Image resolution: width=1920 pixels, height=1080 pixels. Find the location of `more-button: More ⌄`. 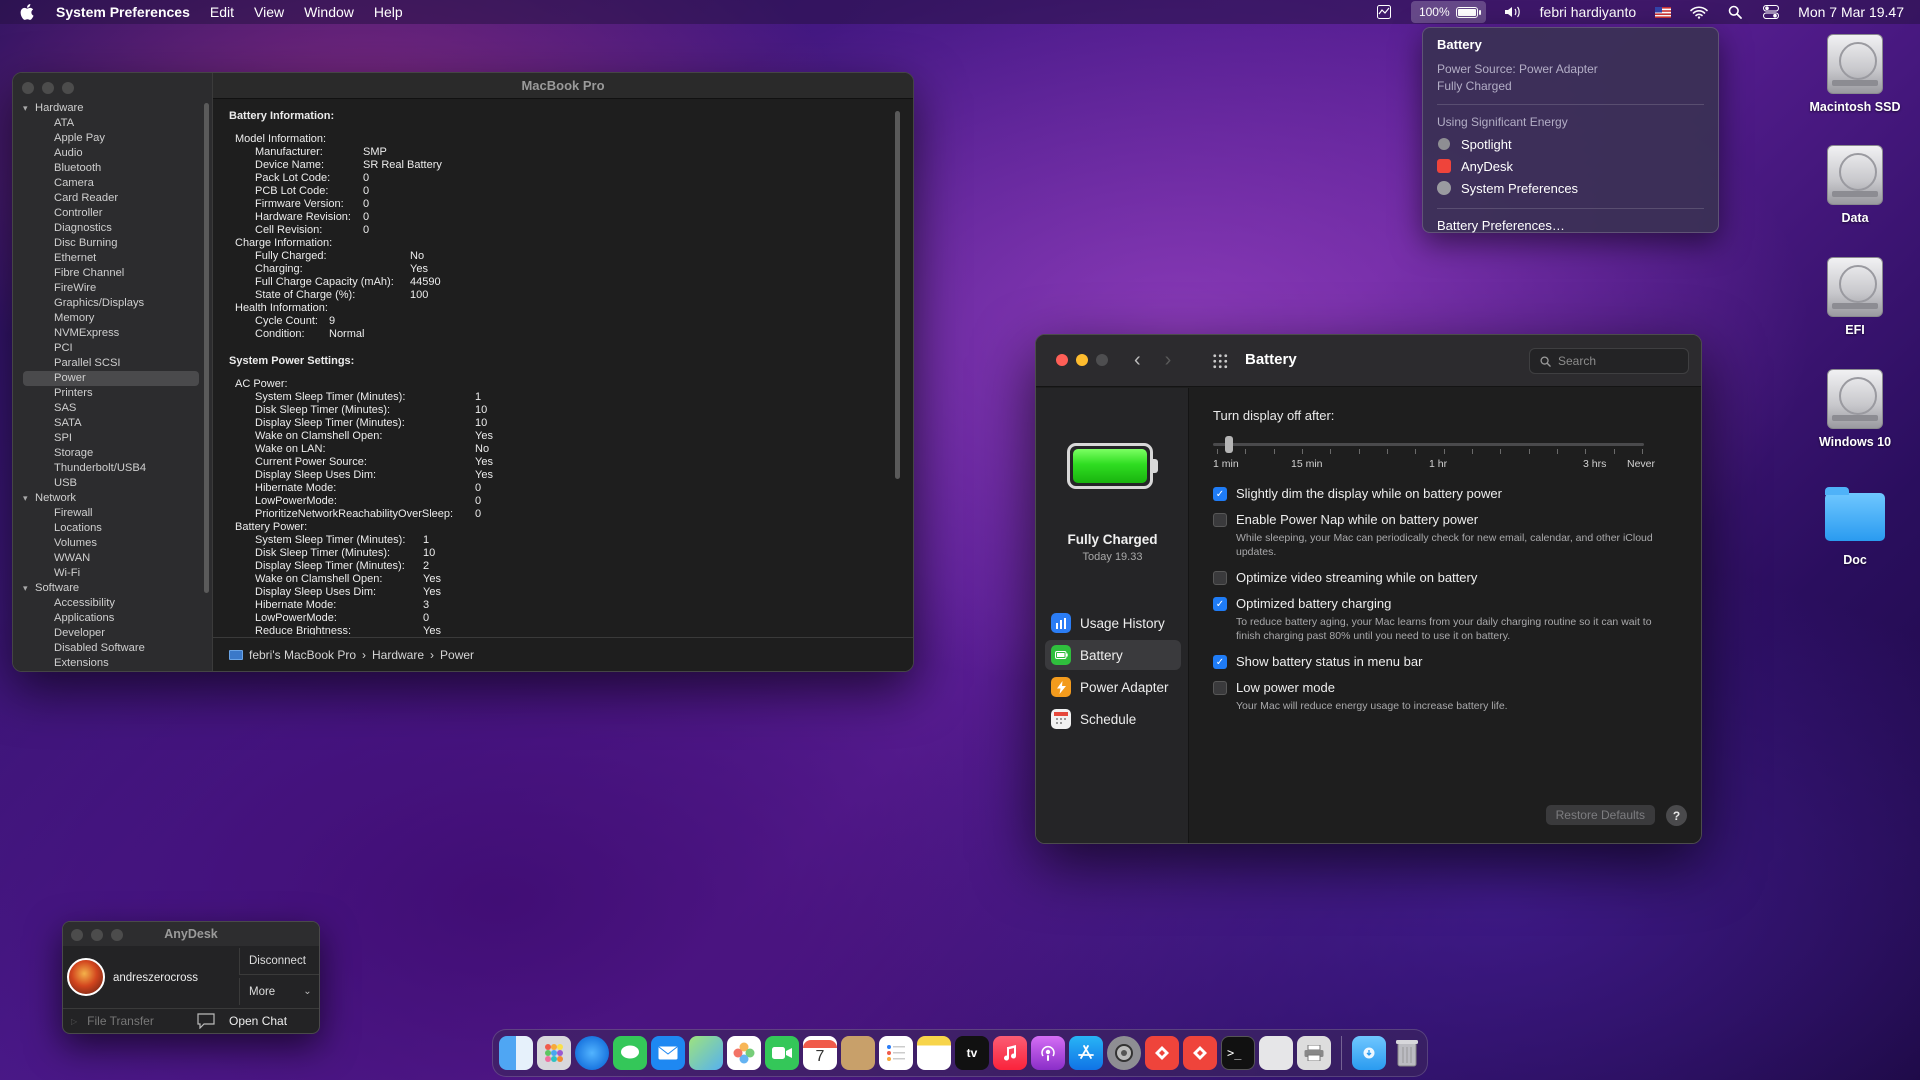

more-button: More ⌄ is located at coordinates (279, 991).